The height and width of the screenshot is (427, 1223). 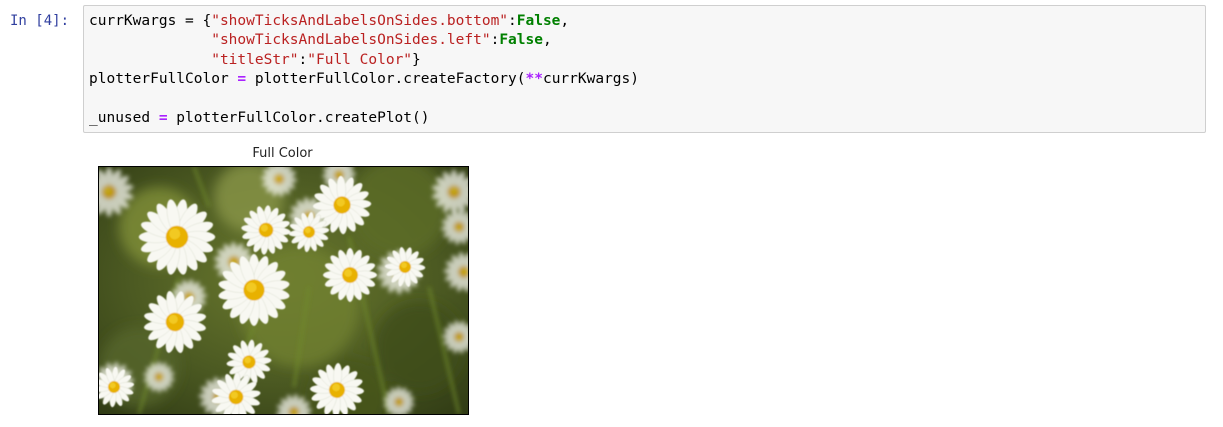 What do you see at coordinates (40, 21) in the screenshot?
I see `input-prompt: In [4]:` at bounding box center [40, 21].